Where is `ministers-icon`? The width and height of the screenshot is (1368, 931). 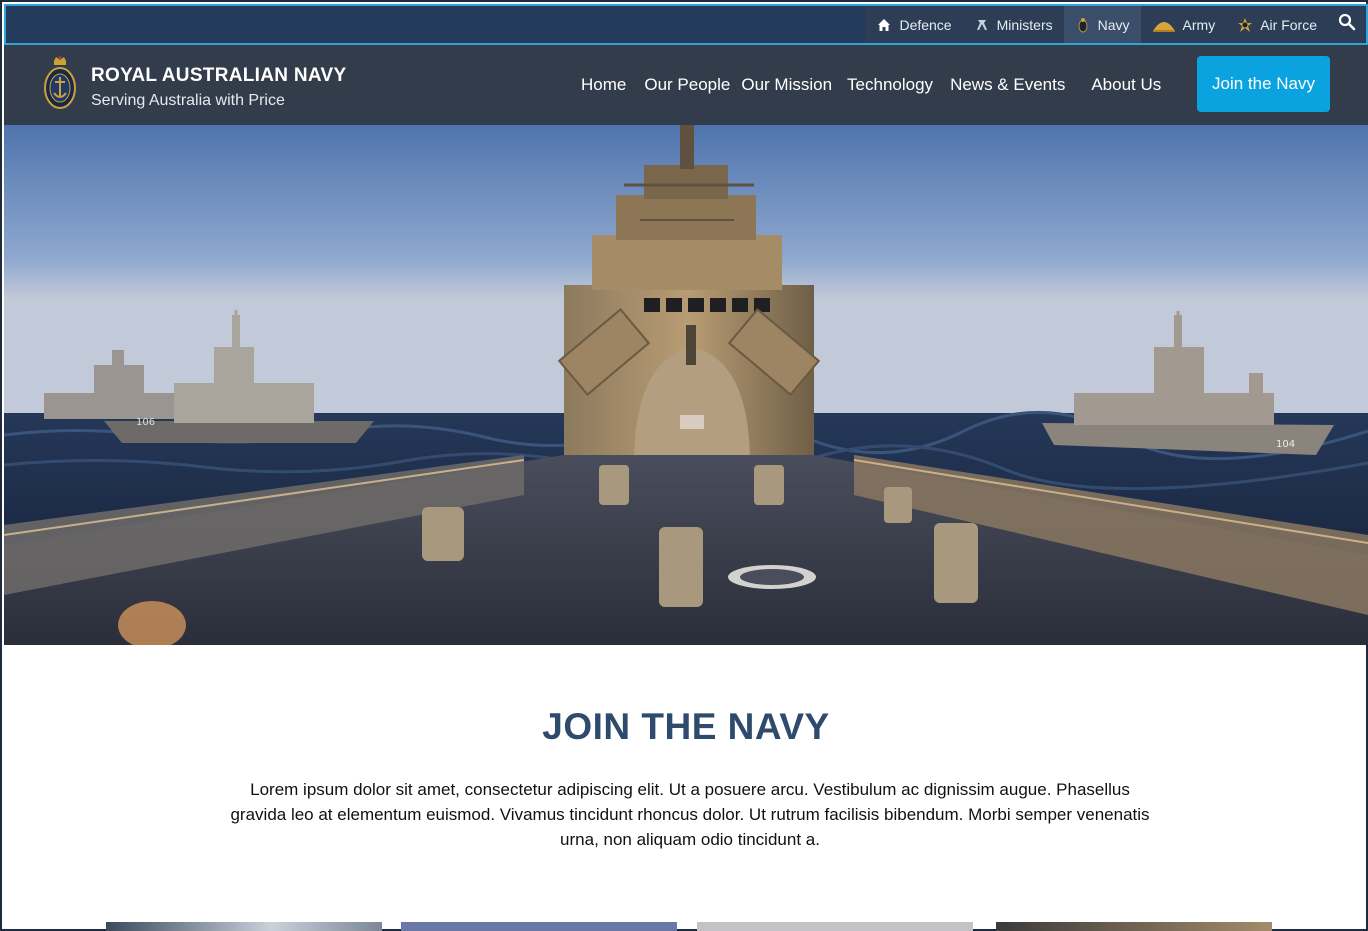 ministers-icon is located at coordinates (982, 25).